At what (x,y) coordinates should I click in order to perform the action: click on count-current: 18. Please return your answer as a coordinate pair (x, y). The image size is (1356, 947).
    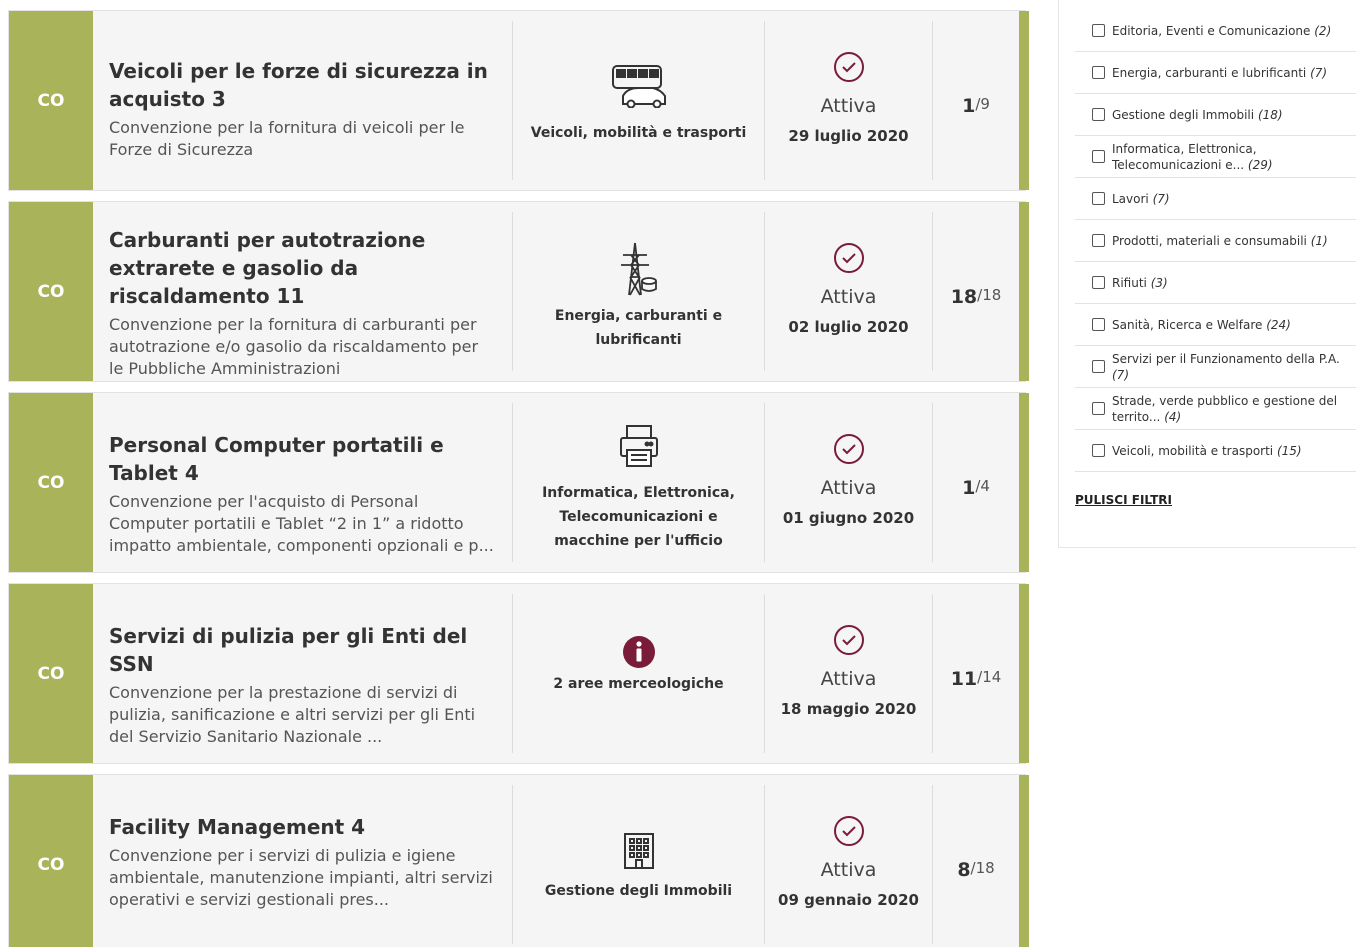
    Looking at the image, I should click on (964, 297).